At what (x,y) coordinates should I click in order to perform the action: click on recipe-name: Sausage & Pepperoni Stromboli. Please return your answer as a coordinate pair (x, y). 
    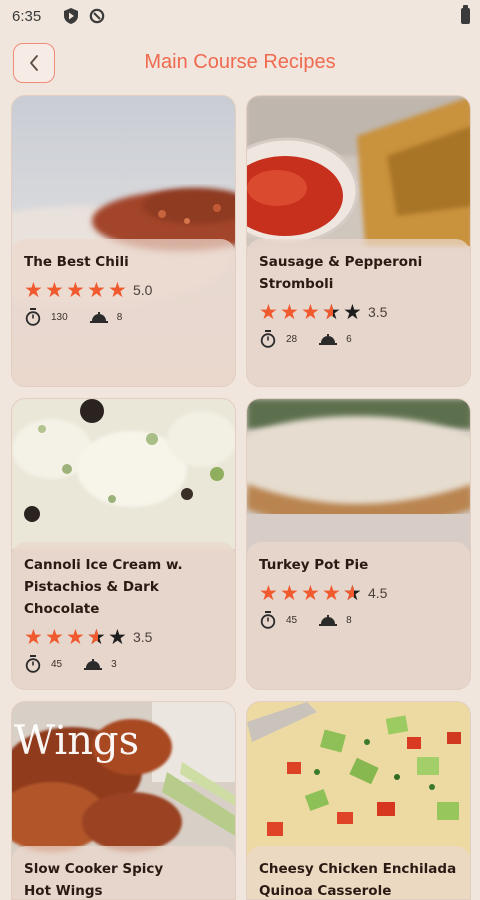
    Looking at the image, I should click on (341, 273).